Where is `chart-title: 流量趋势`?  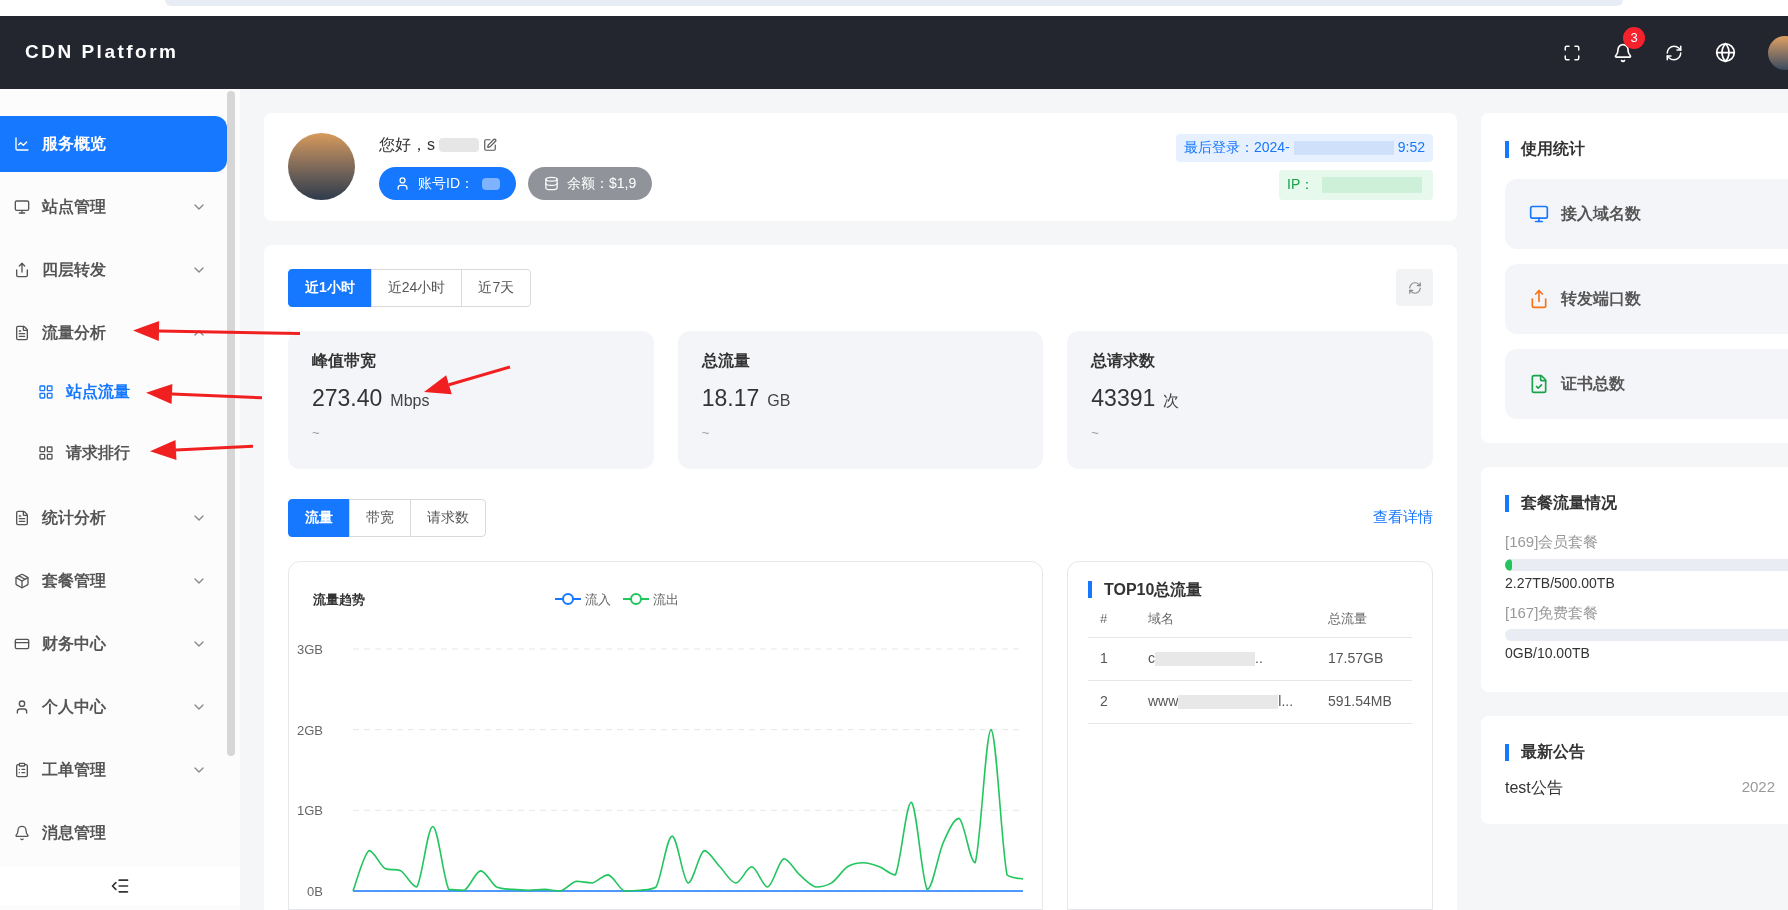 chart-title: 流量趋势 is located at coordinates (339, 599).